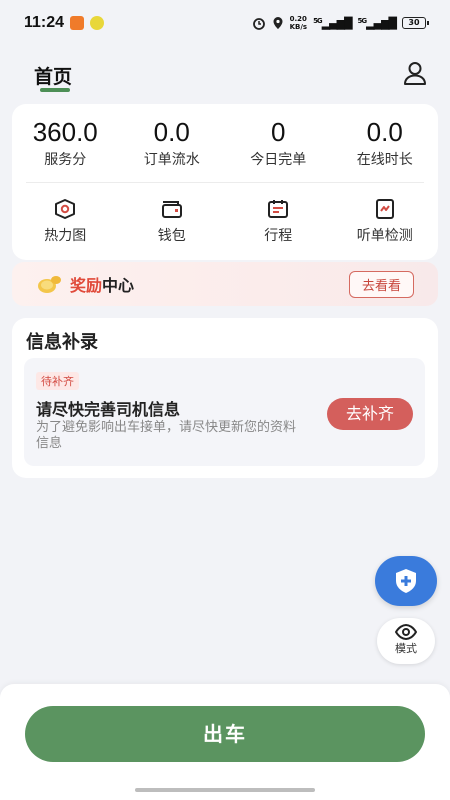  Describe the element at coordinates (53, 75) in the screenshot. I see `tab-home: 首页` at that location.